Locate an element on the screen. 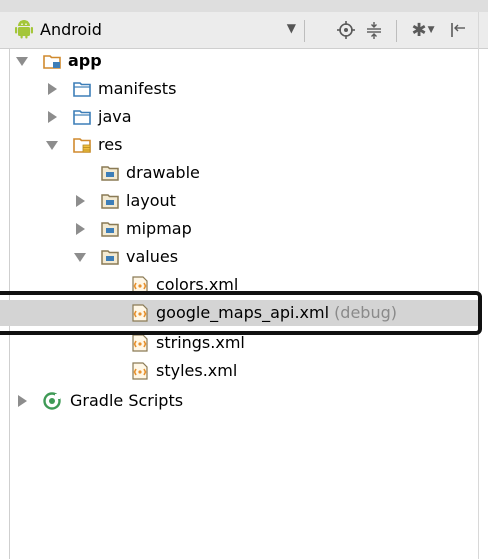 The image size is (488, 559). module-folder-icon is located at coordinates (52, 62).